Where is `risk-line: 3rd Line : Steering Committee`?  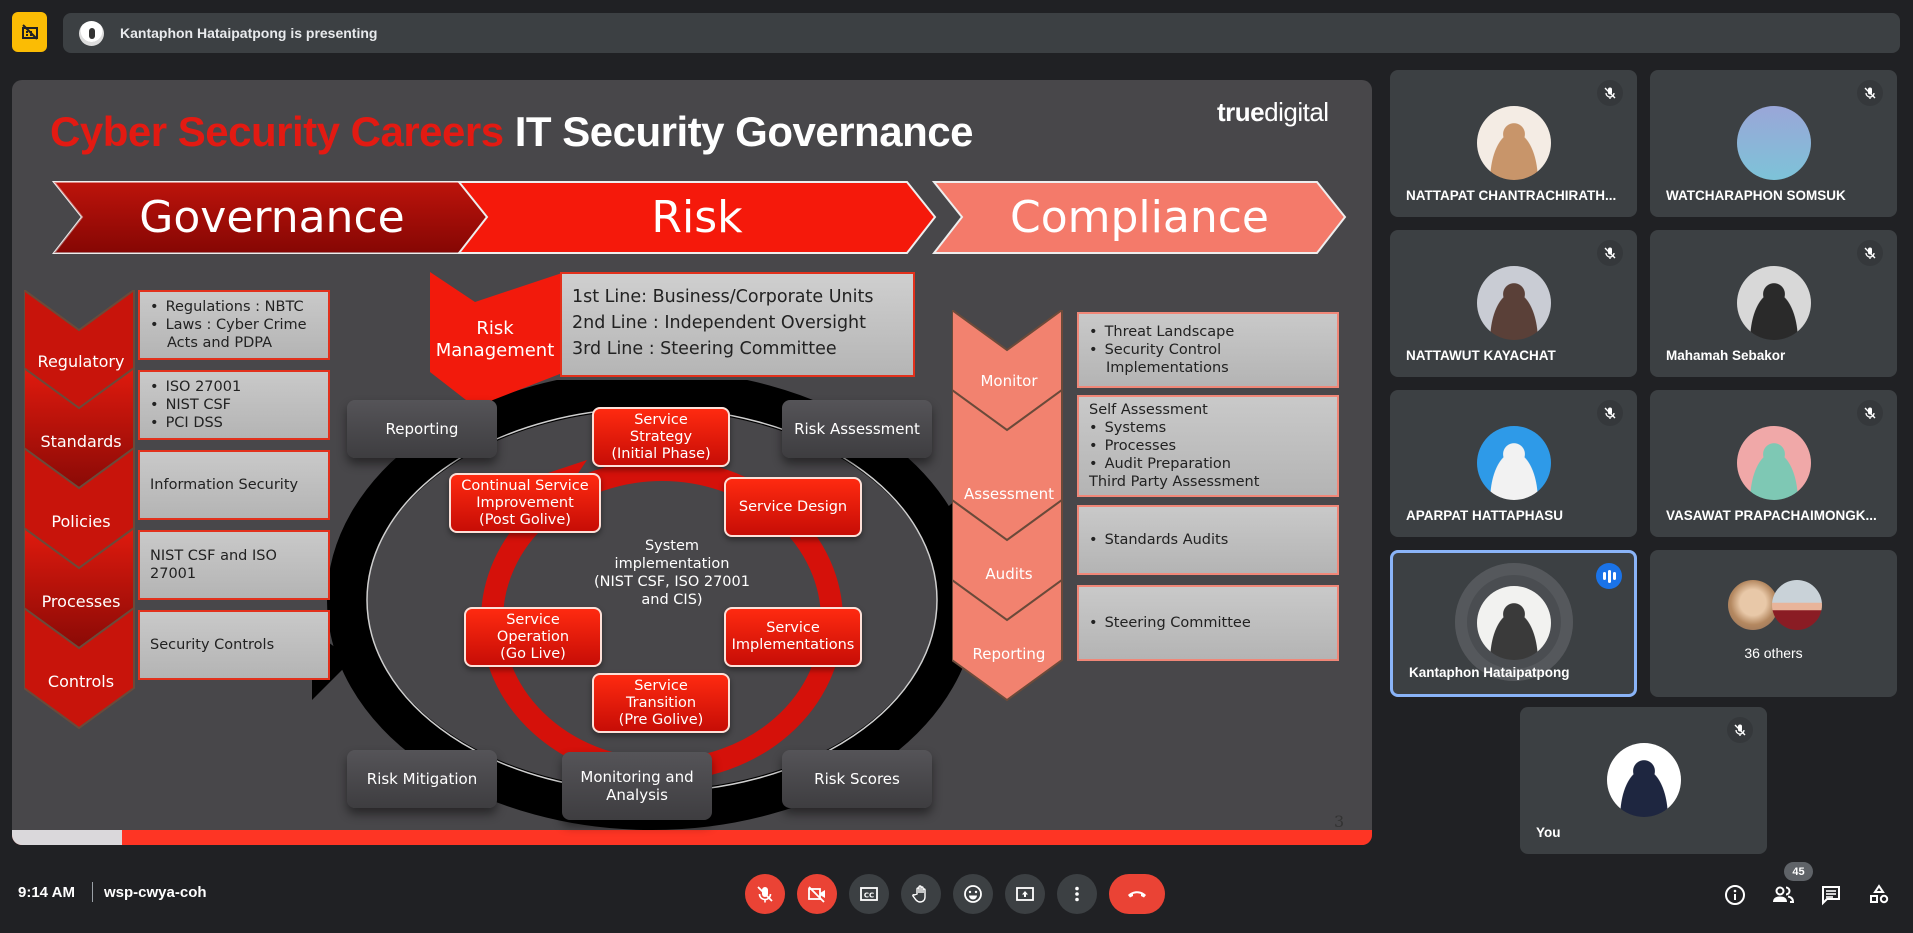 risk-line: 3rd Line : Steering Committee is located at coordinates (704, 349).